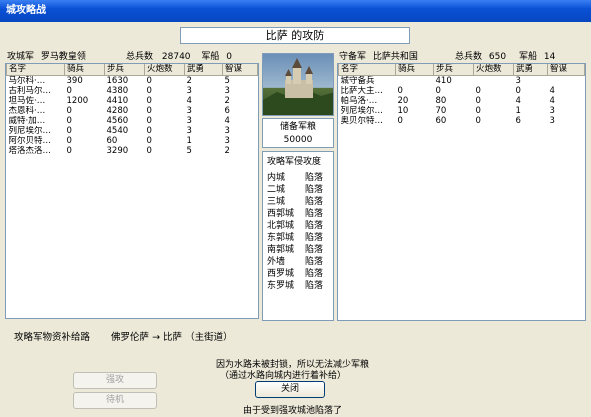 This screenshot has width=591, height=417. Describe the element at coordinates (403, 111) in the screenshot. I see `stat-cell: 10` at that location.